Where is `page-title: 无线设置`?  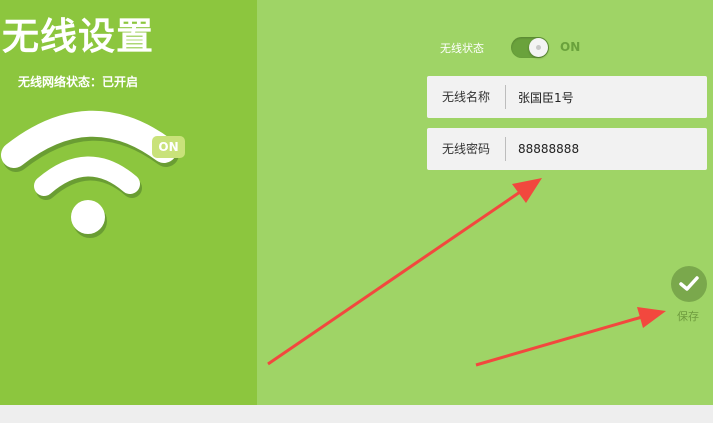
page-title: 无线设置 is located at coordinates (78, 36).